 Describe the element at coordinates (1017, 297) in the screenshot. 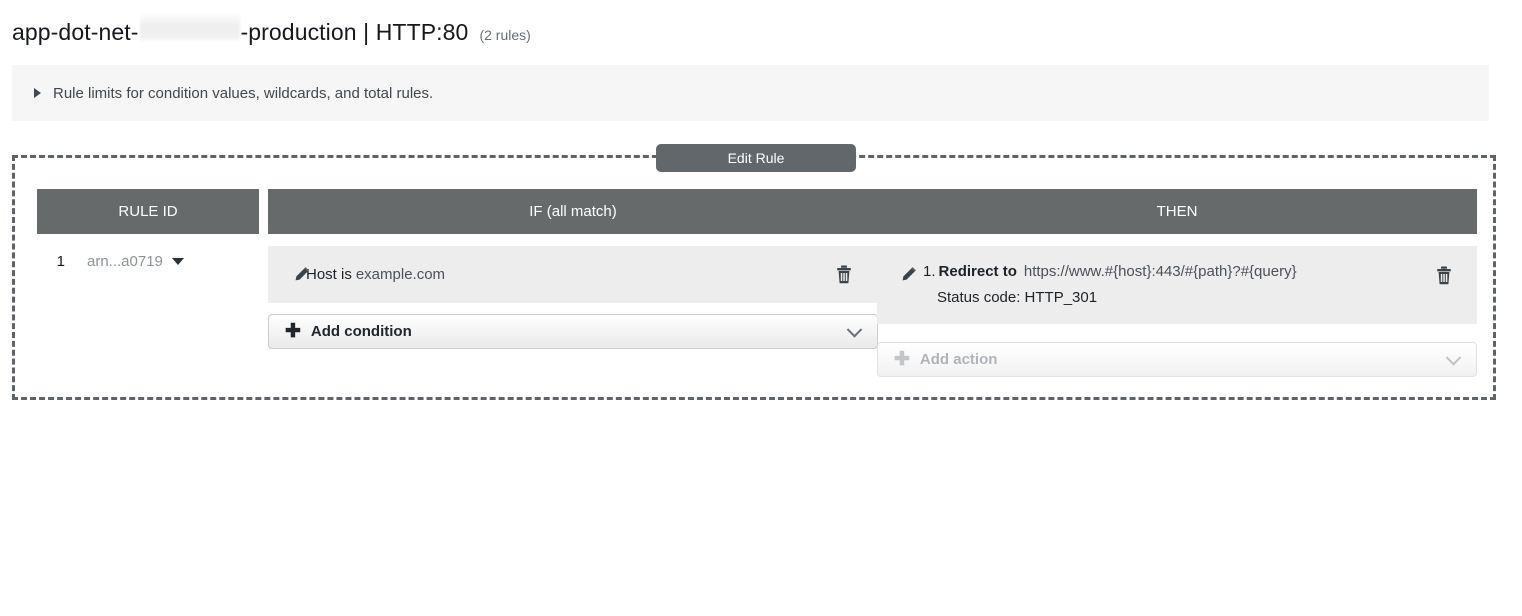

I see `action-status-code: Status code: HTTP_301` at that location.